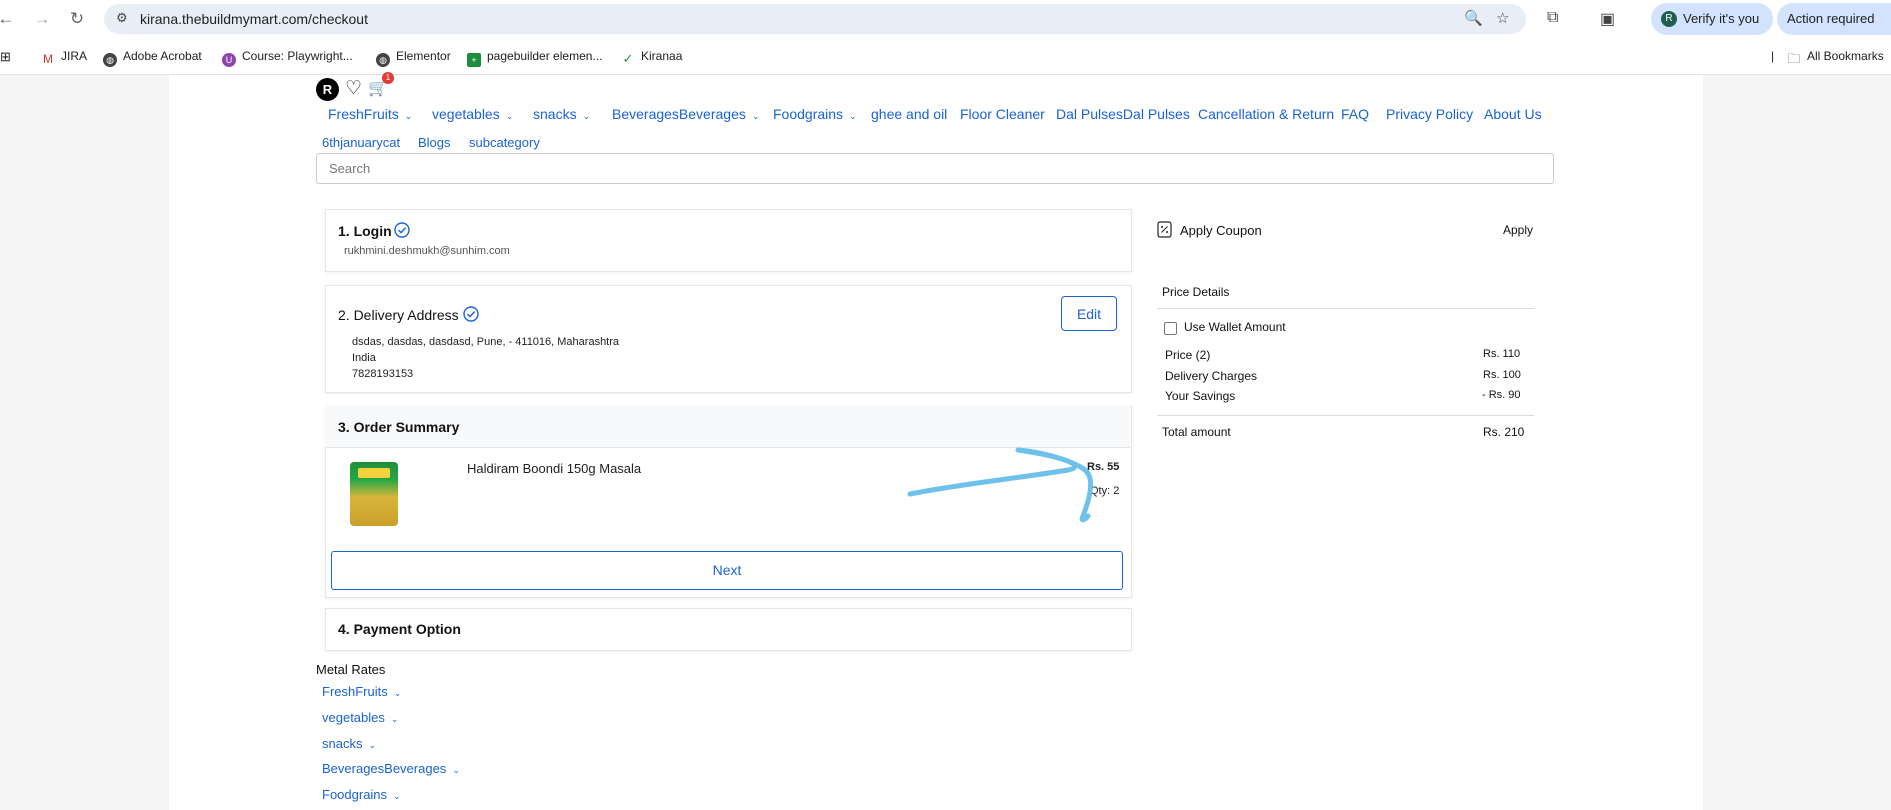 Image resolution: width=1891 pixels, height=810 pixels. I want to click on profile-avatar: R, so click(1669, 19).